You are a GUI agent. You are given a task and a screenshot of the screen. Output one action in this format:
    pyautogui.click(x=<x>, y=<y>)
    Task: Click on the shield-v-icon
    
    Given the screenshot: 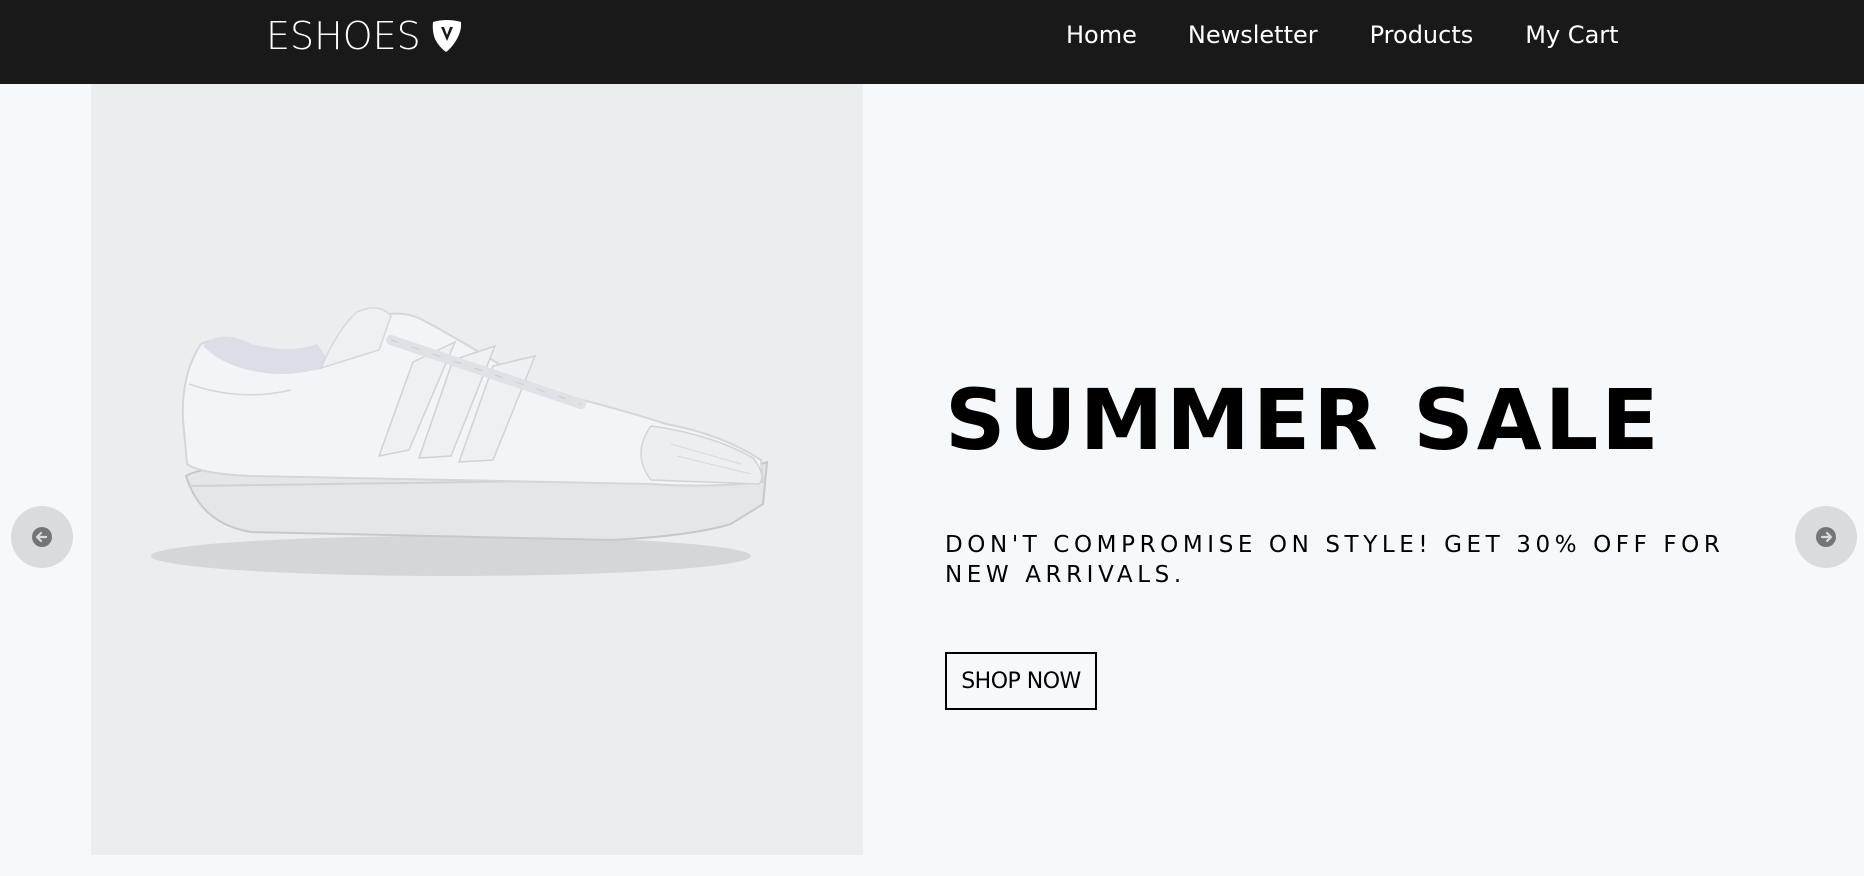 What is the action you would take?
    pyautogui.click(x=447, y=36)
    